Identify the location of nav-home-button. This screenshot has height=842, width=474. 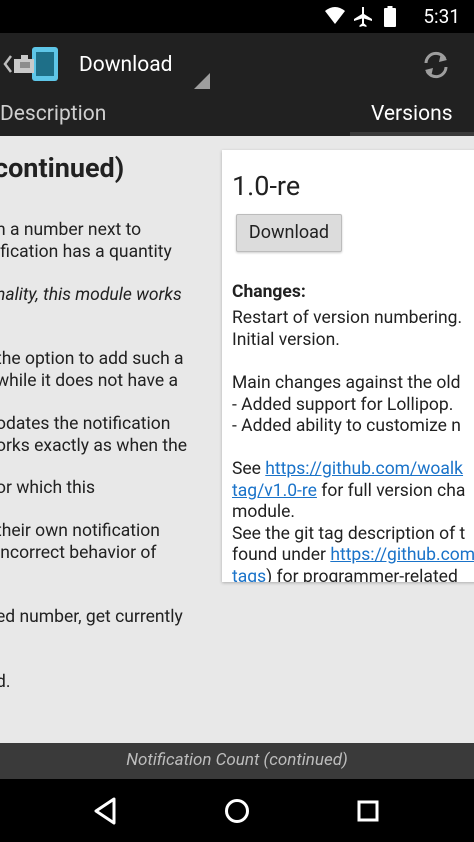
(237, 811).